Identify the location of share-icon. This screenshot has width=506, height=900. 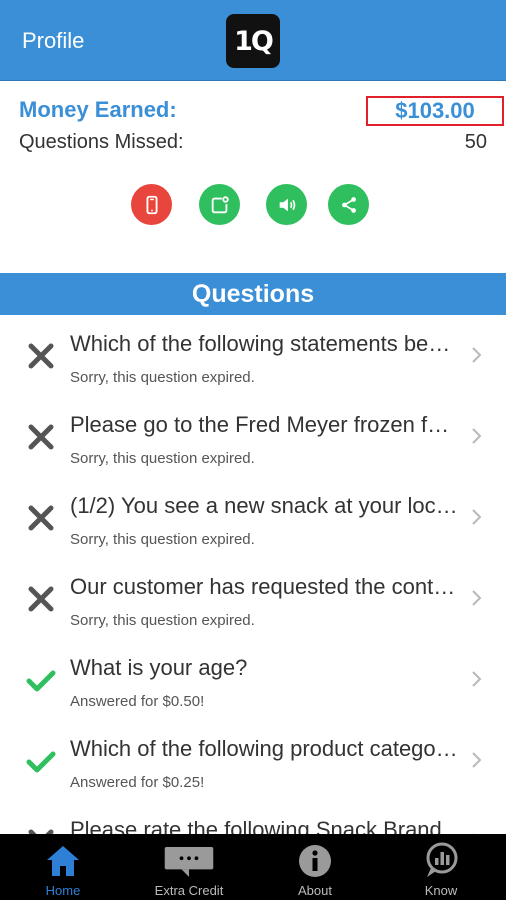
(348, 204).